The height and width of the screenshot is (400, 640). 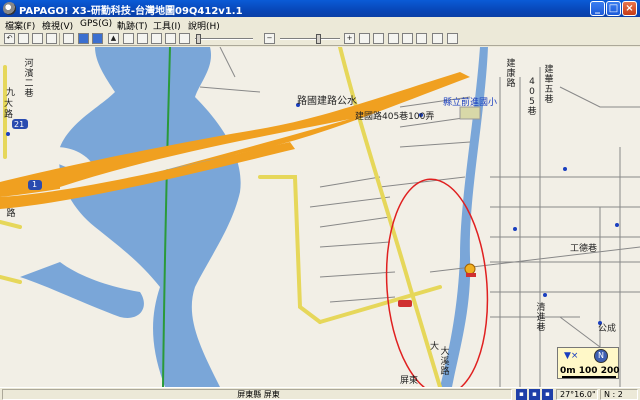 I want to click on school-label: 縣立前進國小, so click(x=470, y=103).